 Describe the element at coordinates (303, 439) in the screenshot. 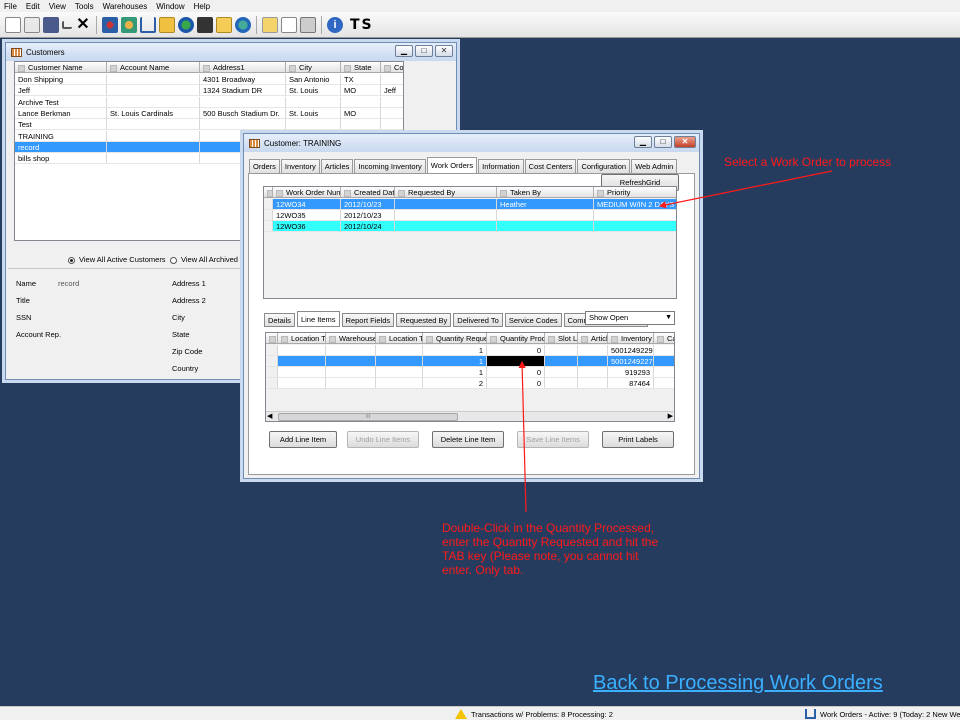

I see `add-line-item-button: Add Line Item` at that location.